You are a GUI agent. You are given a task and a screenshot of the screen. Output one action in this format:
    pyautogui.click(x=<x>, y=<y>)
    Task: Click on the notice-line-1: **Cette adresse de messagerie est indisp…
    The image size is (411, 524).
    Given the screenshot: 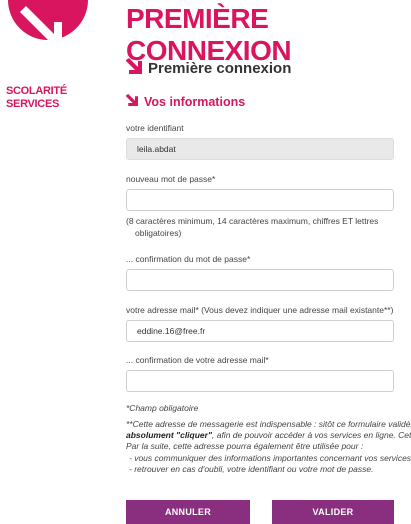 What is the action you would take?
    pyautogui.click(x=268, y=424)
    